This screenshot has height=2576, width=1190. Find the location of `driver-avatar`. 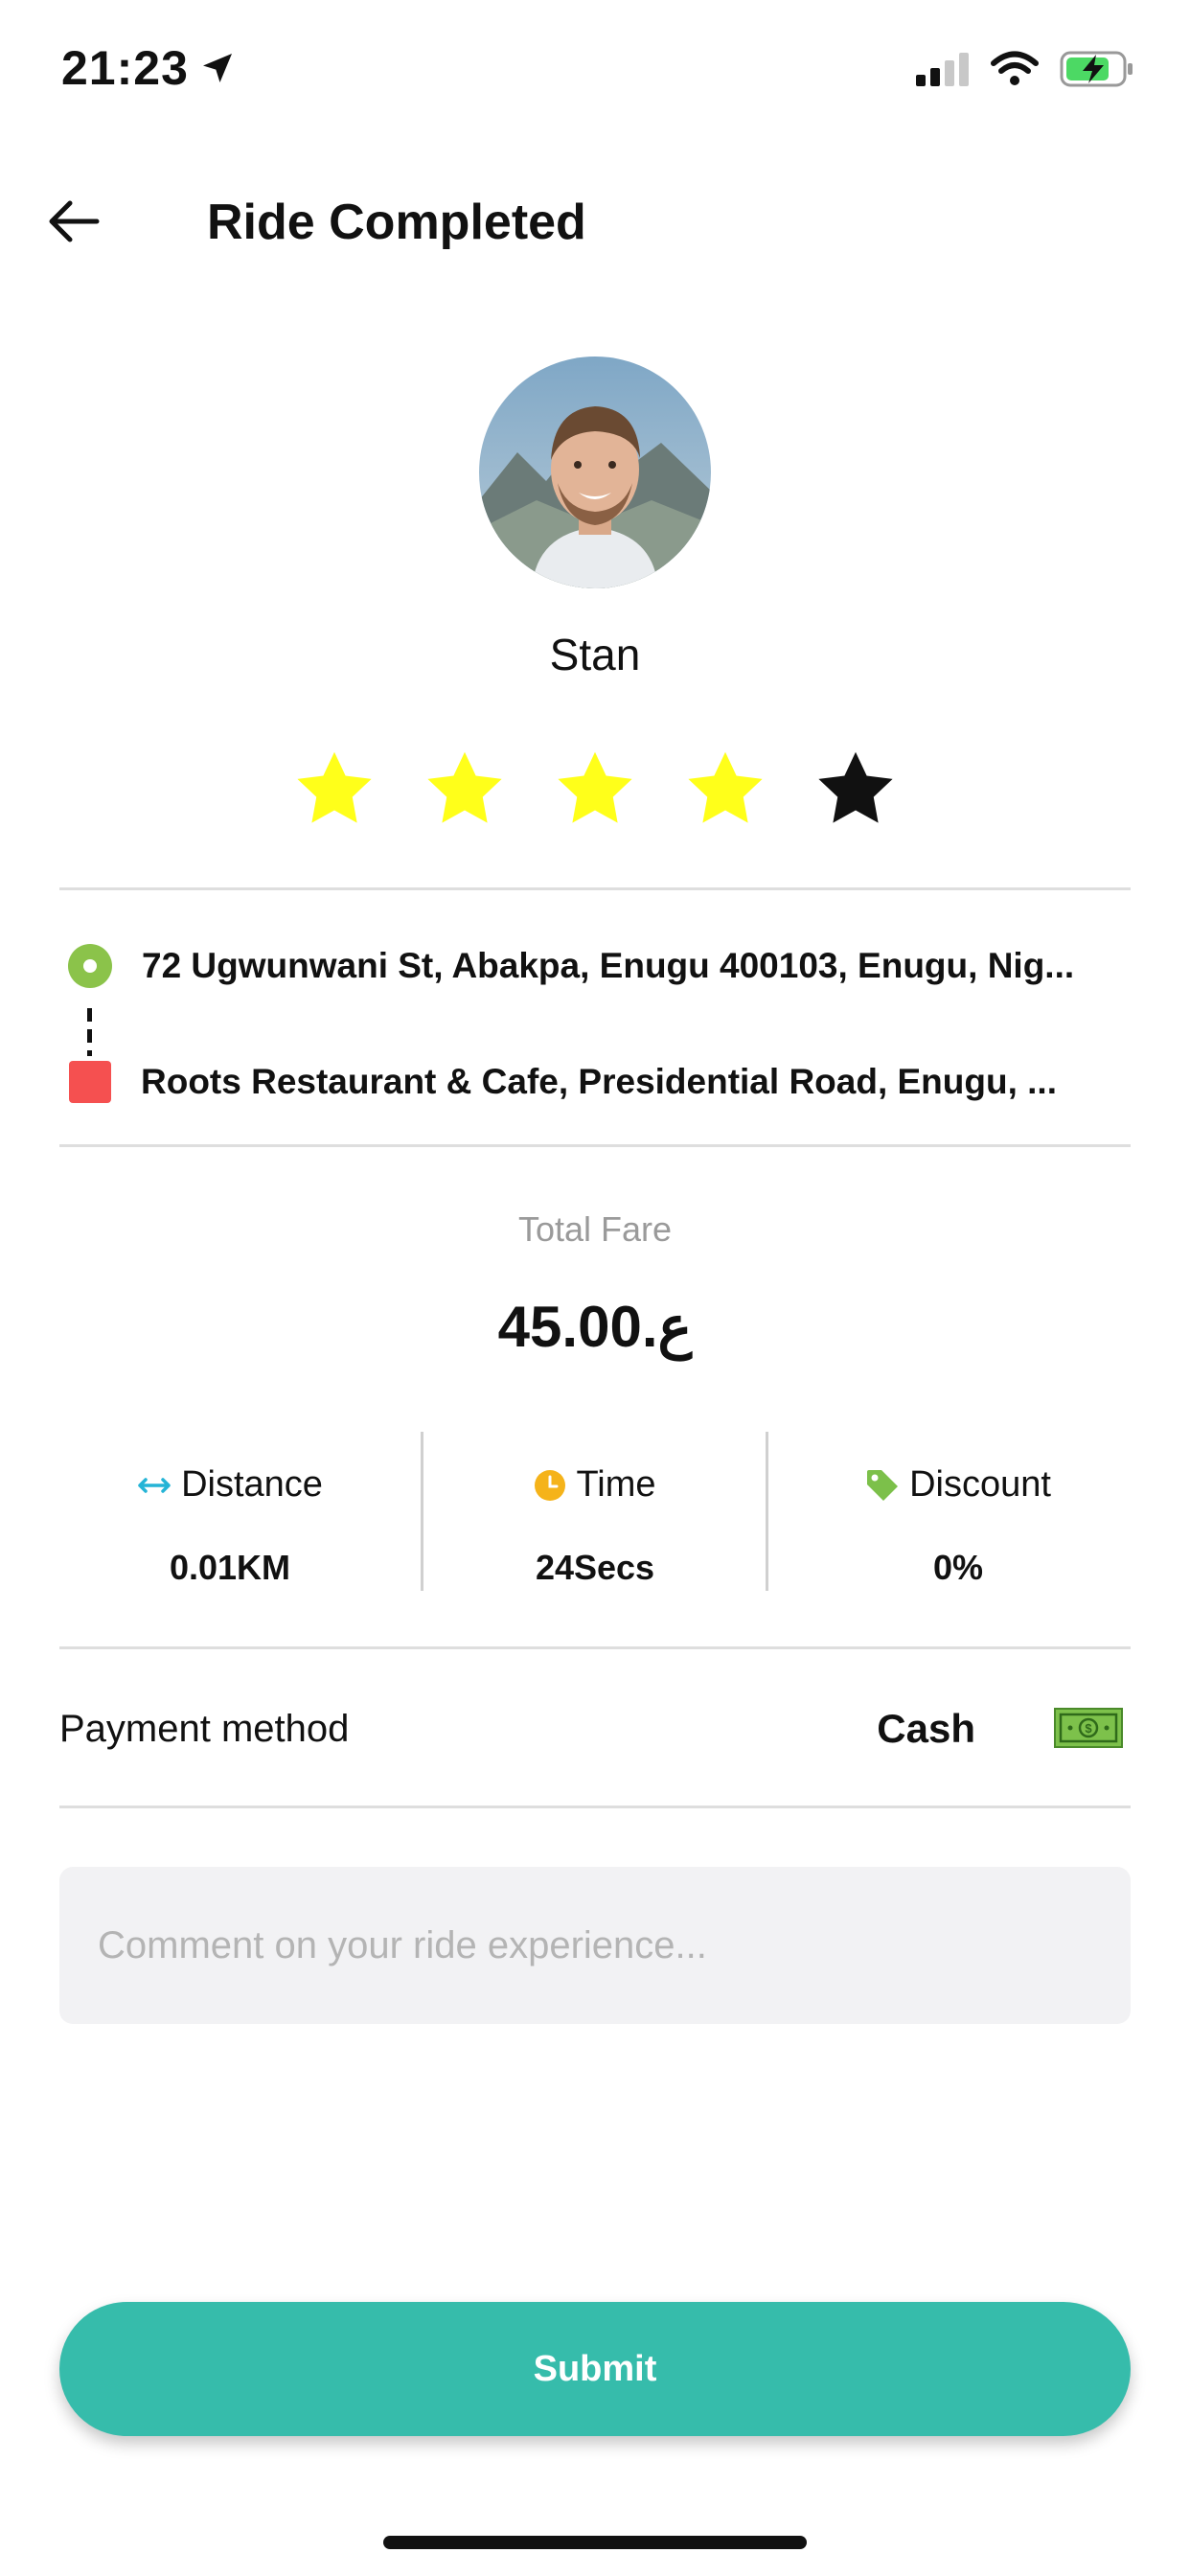

driver-avatar is located at coordinates (595, 472).